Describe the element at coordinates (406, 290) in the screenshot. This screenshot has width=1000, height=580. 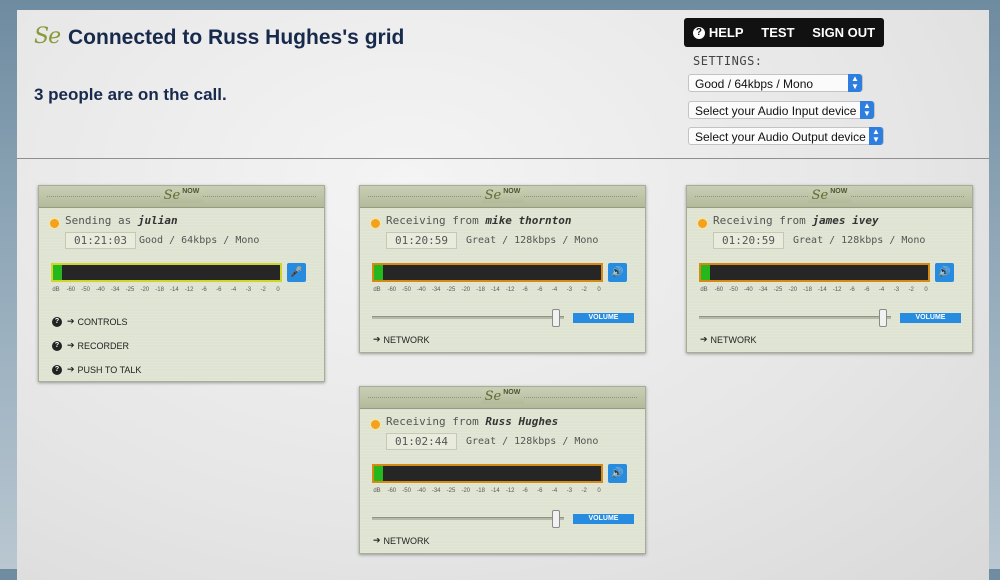
I see `meter-tick-label: -50` at that location.